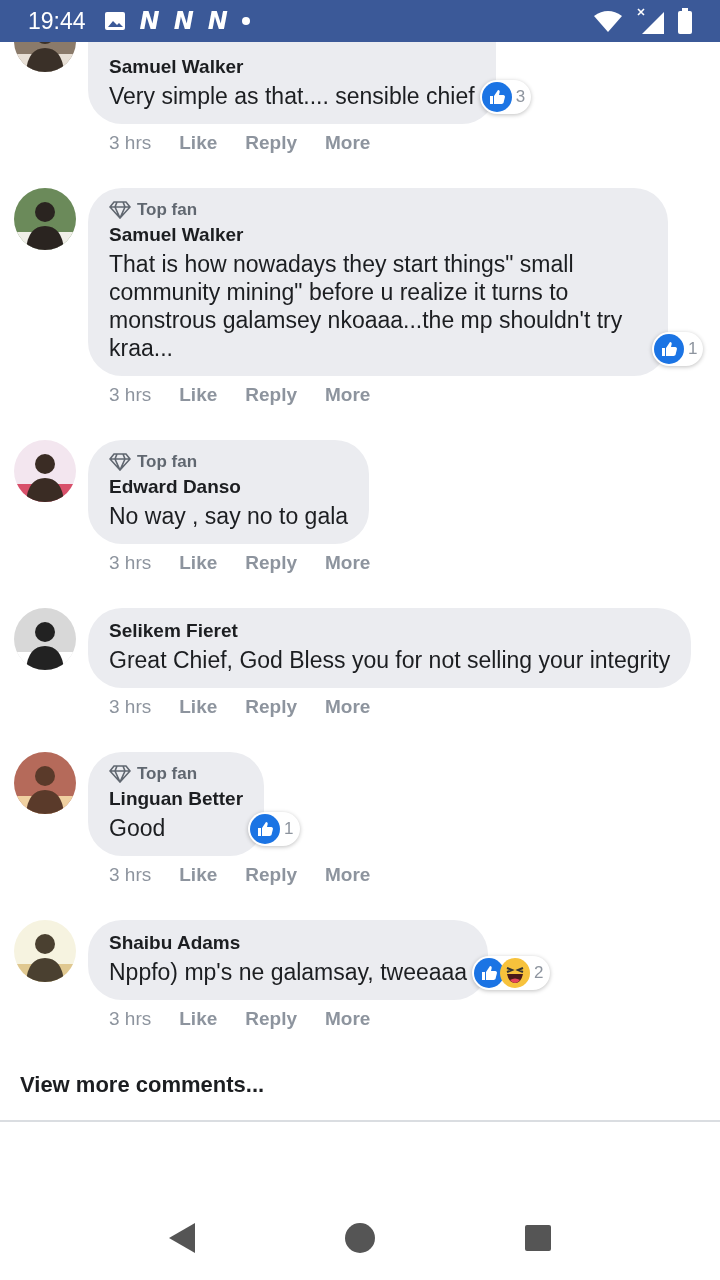 The width and height of the screenshot is (720, 1280). Describe the element at coordinates (539, 973) in the screenshot. I see `reaction-count: 2` at that location.